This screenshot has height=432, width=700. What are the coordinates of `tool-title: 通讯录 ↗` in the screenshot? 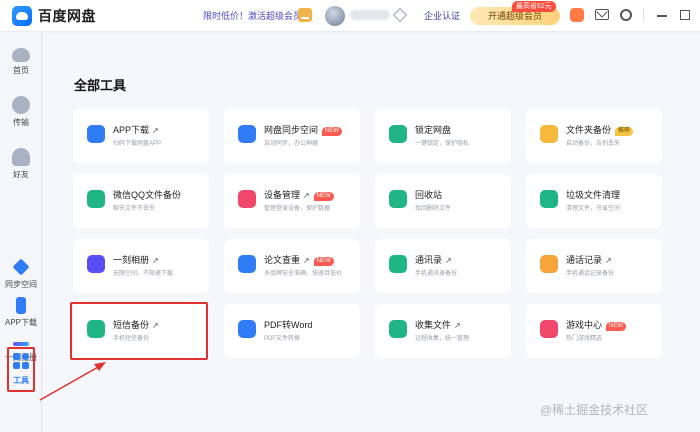 It's located at (433, 259).